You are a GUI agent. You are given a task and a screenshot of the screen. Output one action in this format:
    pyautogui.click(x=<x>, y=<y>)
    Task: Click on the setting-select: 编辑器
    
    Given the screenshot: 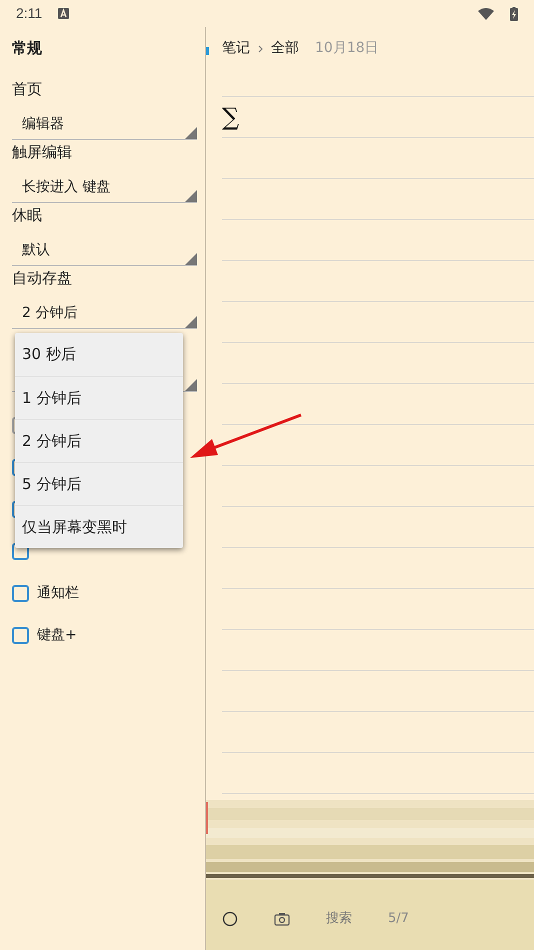 What is the action you would take?
    pyautogui.click(x=104, y=125)
    